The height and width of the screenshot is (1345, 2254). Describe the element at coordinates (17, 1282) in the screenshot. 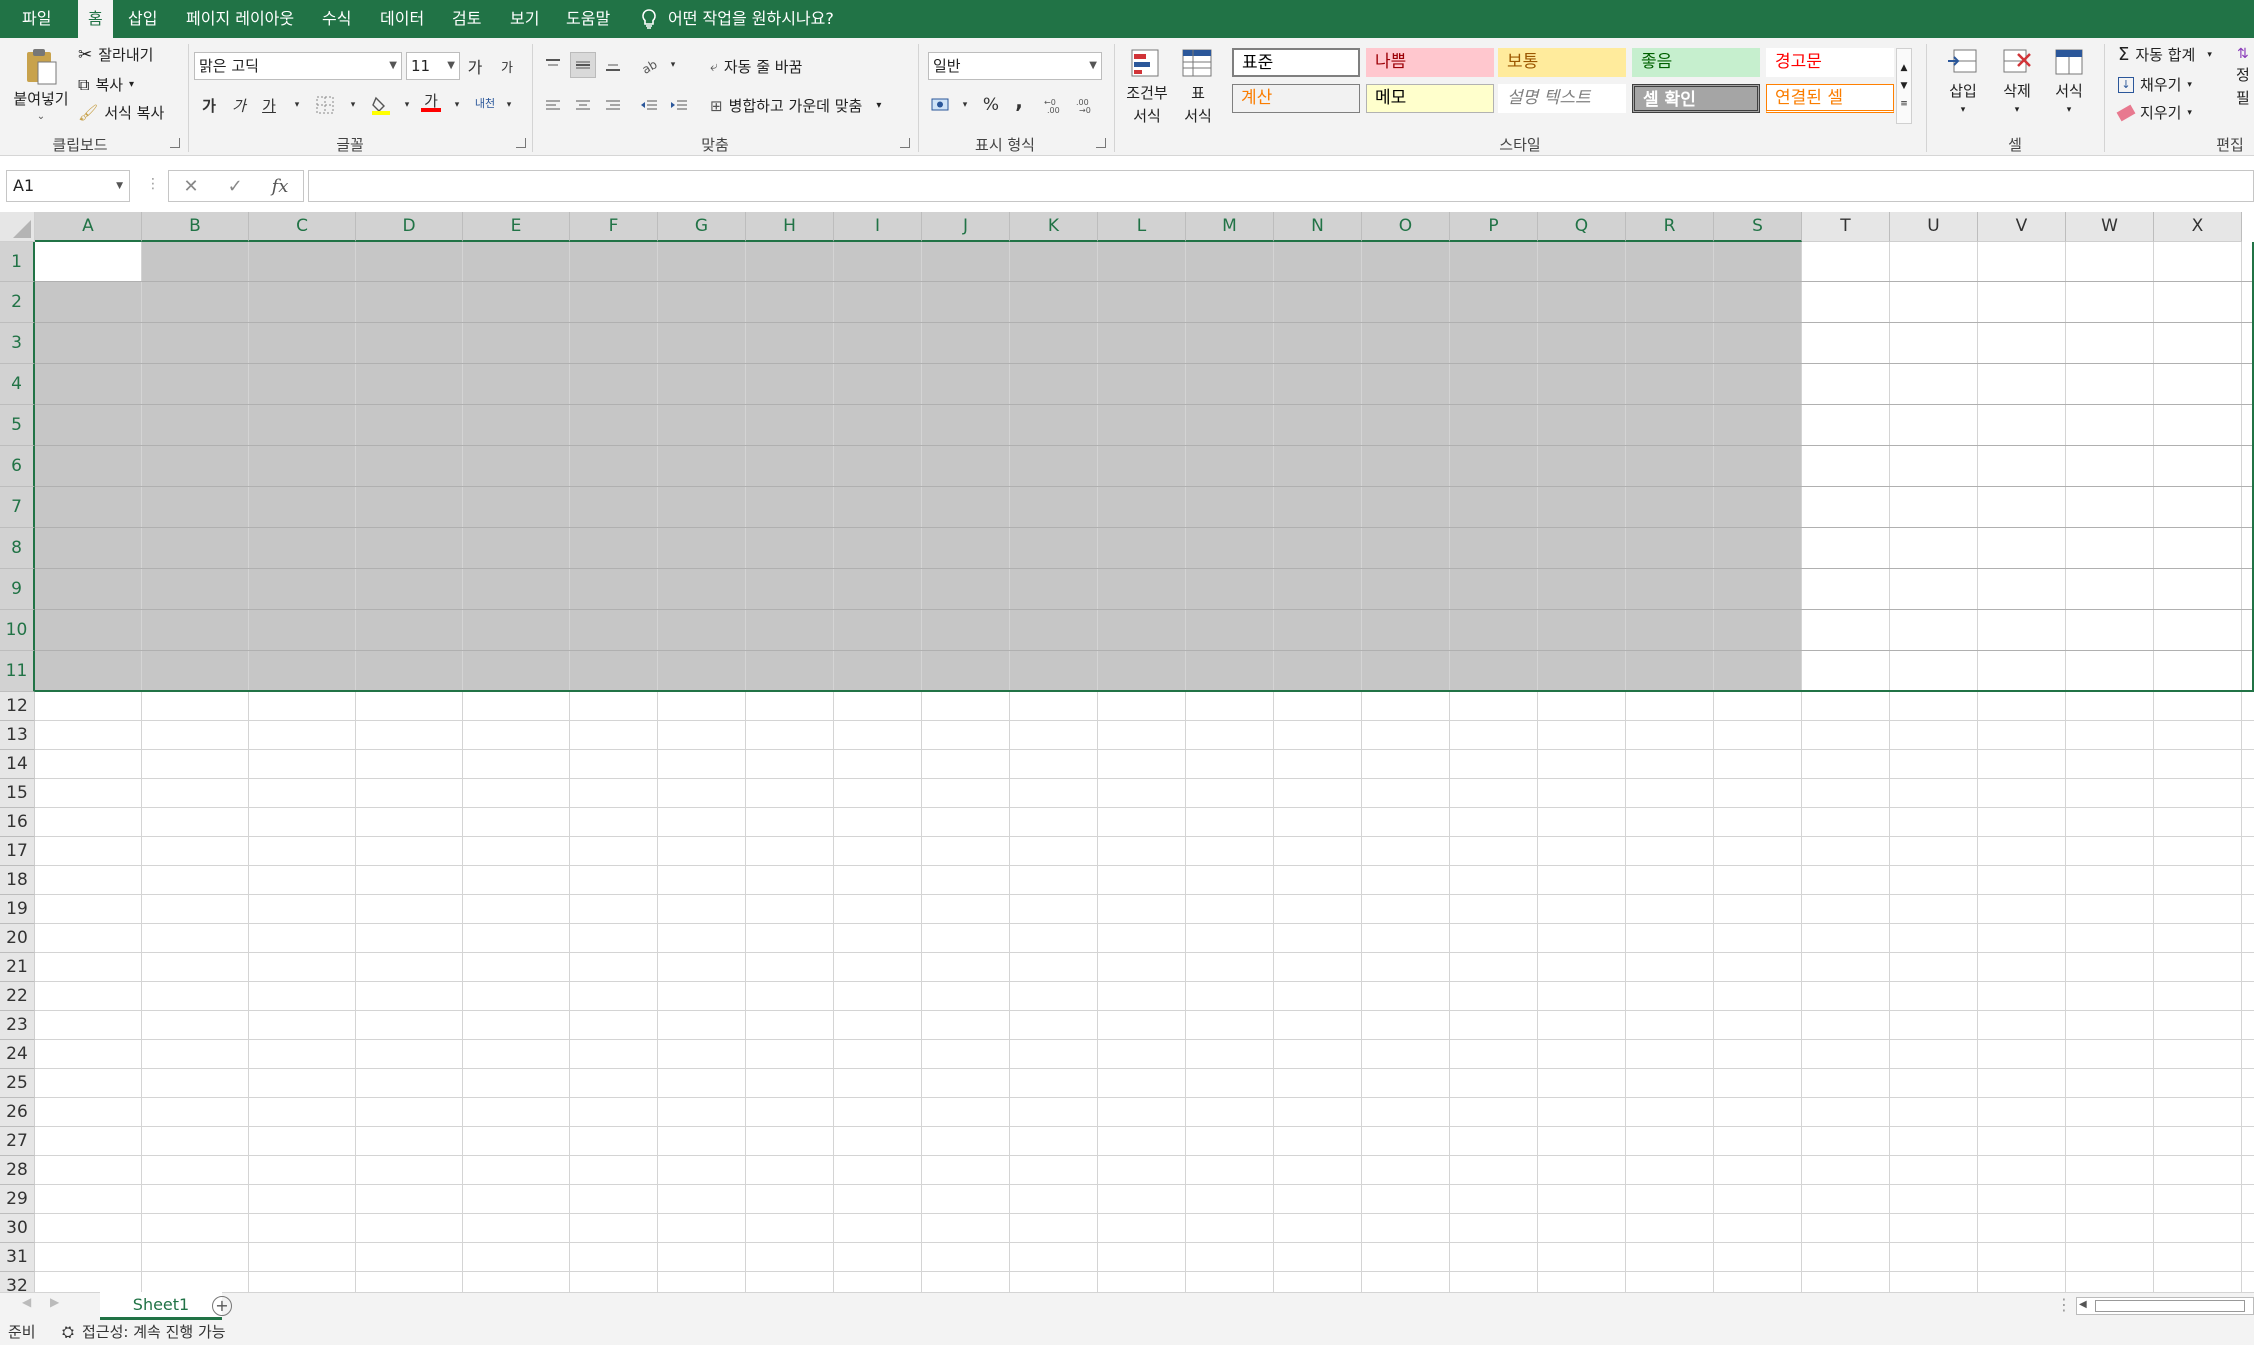

I see `row-header-32: 32` at that location.